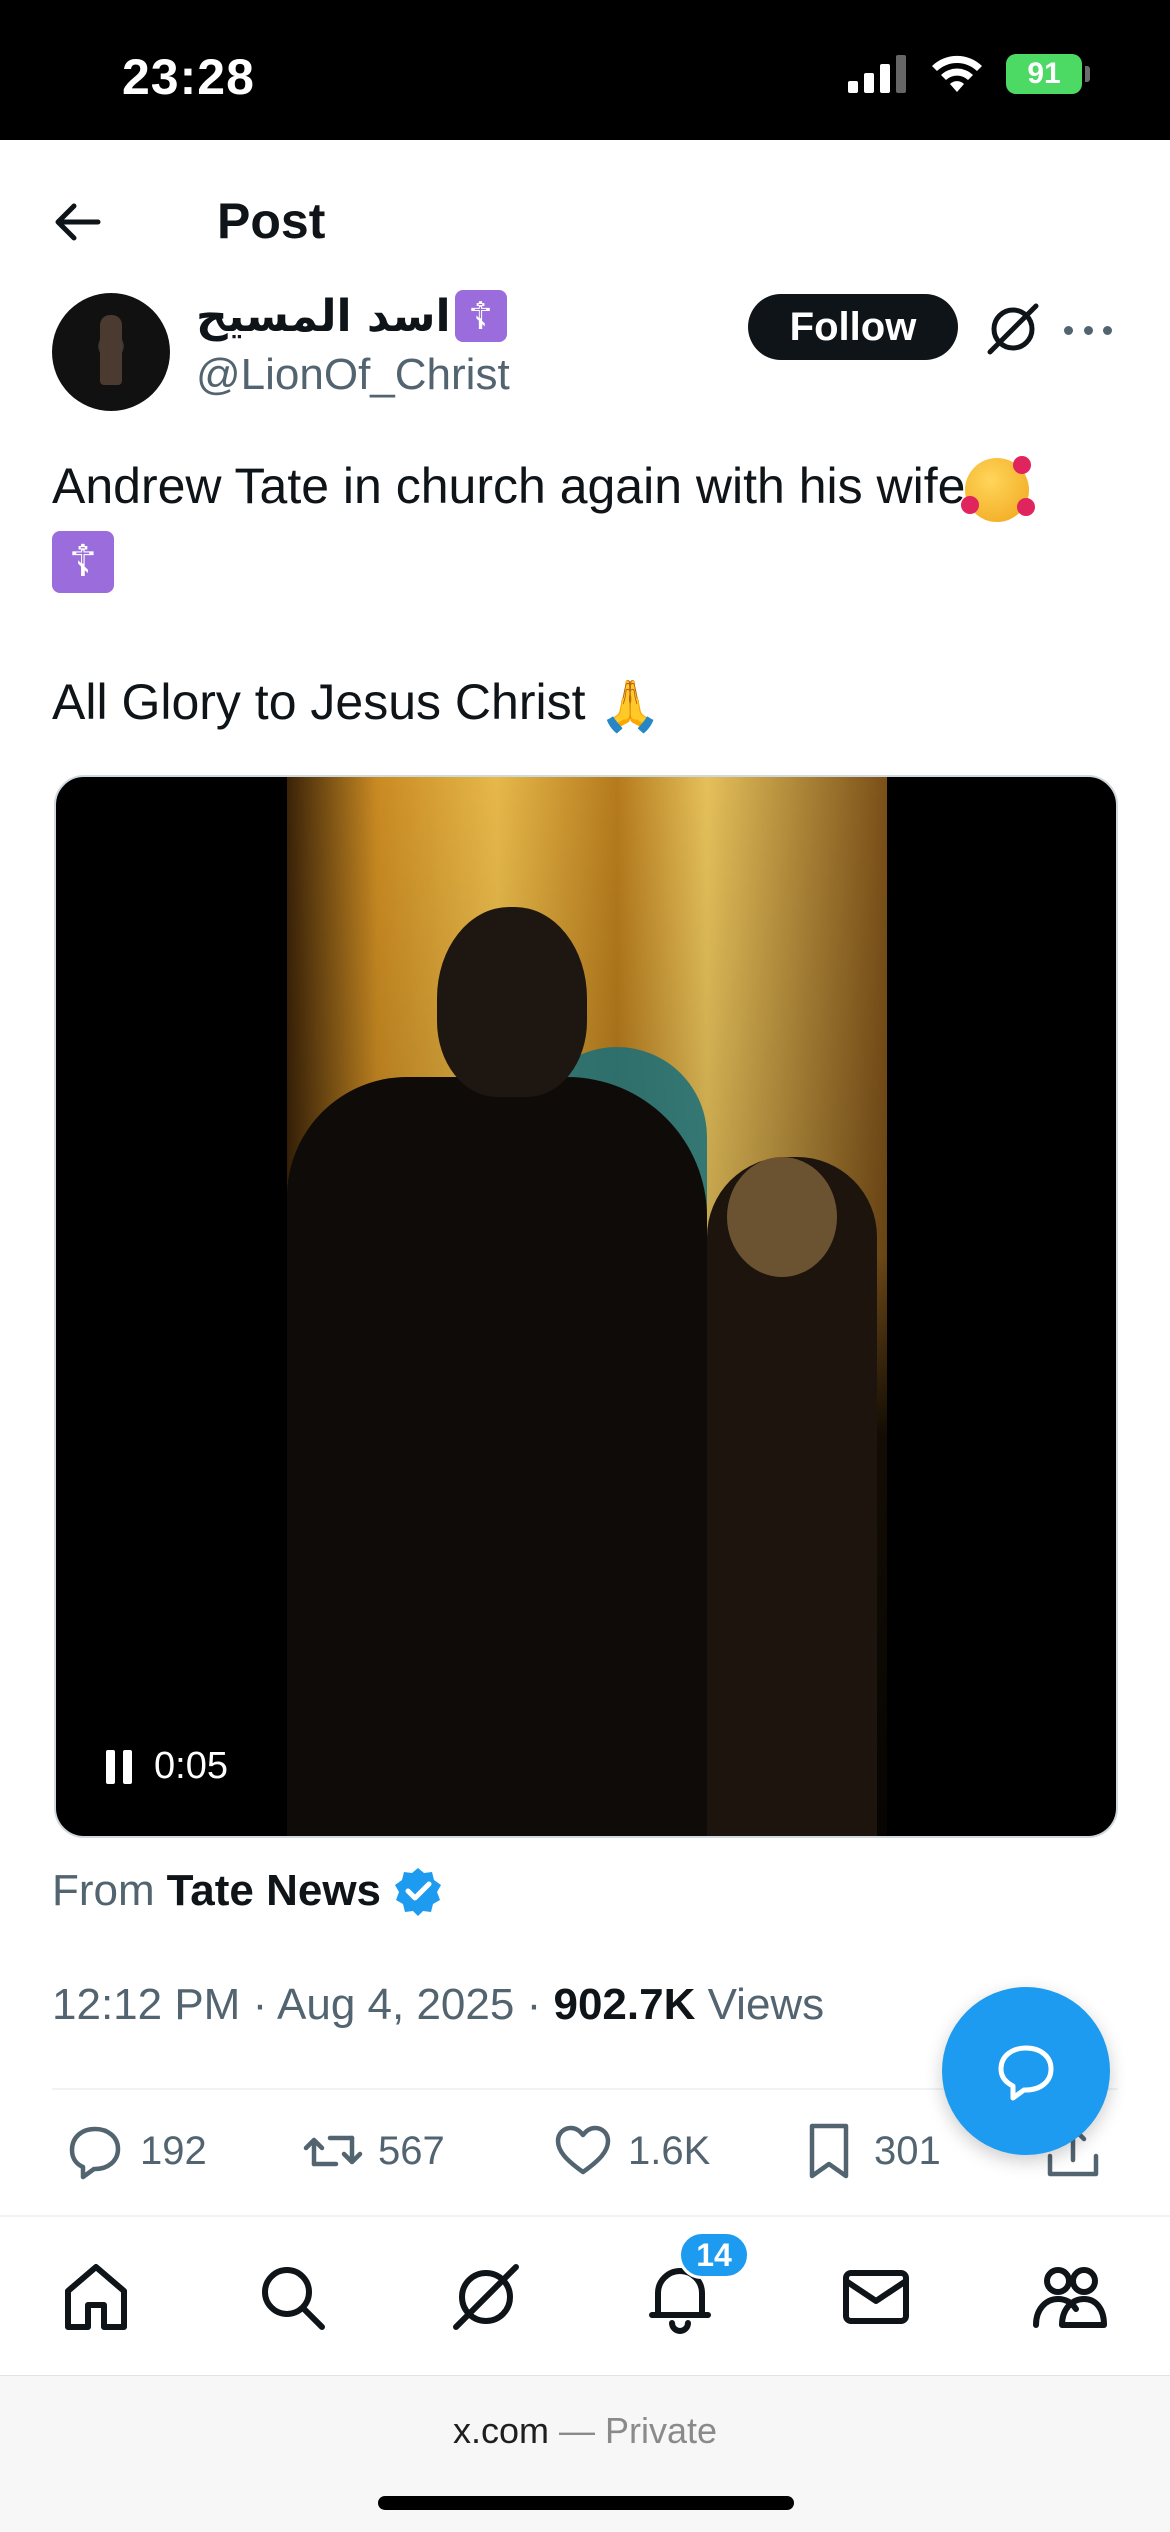 This screenshot has height=2532, width=1170. I want to click on compose-reply-button, so click(1026, 2071).